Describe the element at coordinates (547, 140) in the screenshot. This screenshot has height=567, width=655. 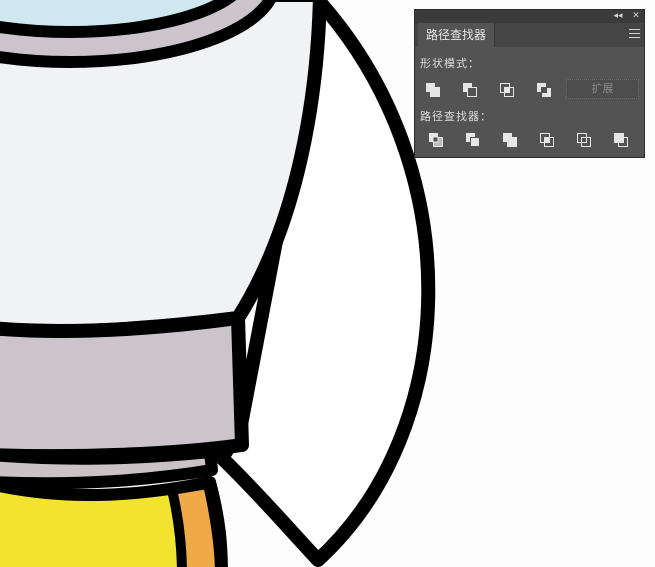
I see `crop-icon` at that location.